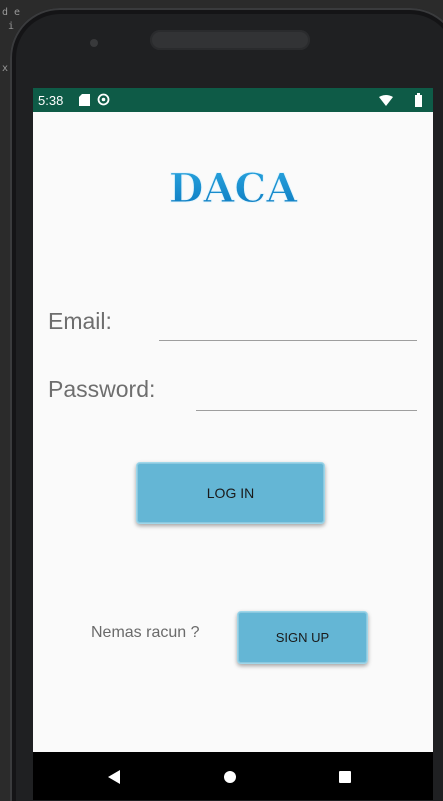 The image size is (443, 801). What do you see at coordinates (114, 777) in the screenshot?
I see `back-icon` at bounding box center [114, 777].